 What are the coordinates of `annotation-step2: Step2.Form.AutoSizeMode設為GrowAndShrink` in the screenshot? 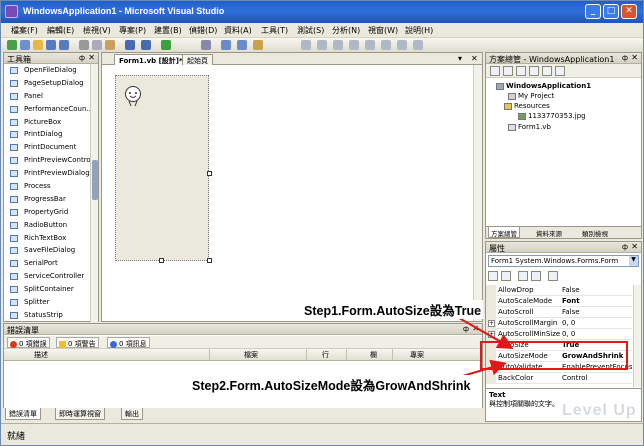 It's located at (331, 384).